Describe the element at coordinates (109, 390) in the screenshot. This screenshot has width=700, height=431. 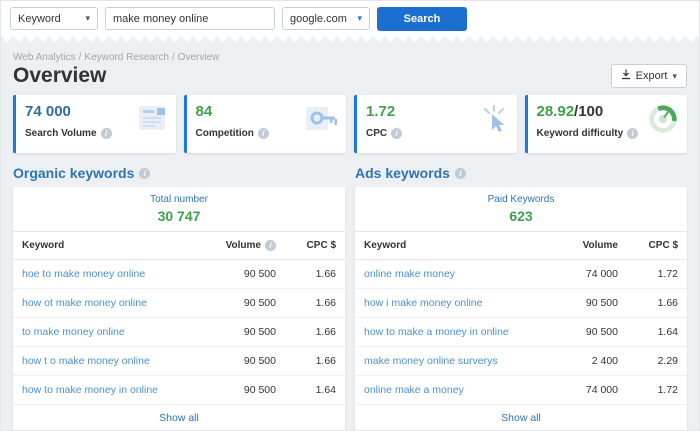
I see `keyword-cell: how to make money in online` at that location.